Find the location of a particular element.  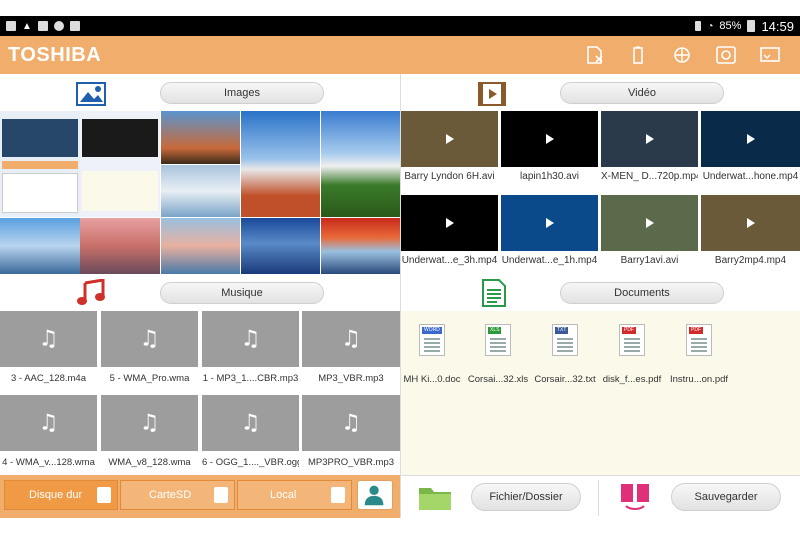

backup-icon is located at coordinates (636, 497).